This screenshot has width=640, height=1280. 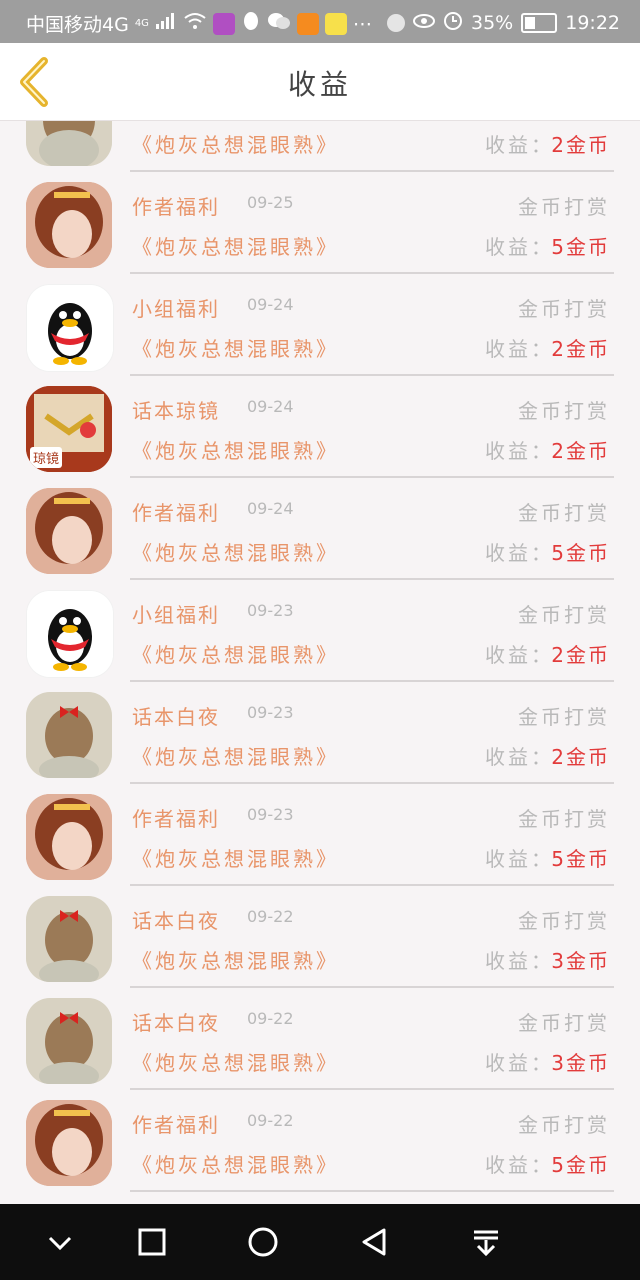 I want to click on list-item: 小组福利 09-23 金币打赏 《炮灰总想混眼熟》 收益： 2金币, so click(x=320, y=631).